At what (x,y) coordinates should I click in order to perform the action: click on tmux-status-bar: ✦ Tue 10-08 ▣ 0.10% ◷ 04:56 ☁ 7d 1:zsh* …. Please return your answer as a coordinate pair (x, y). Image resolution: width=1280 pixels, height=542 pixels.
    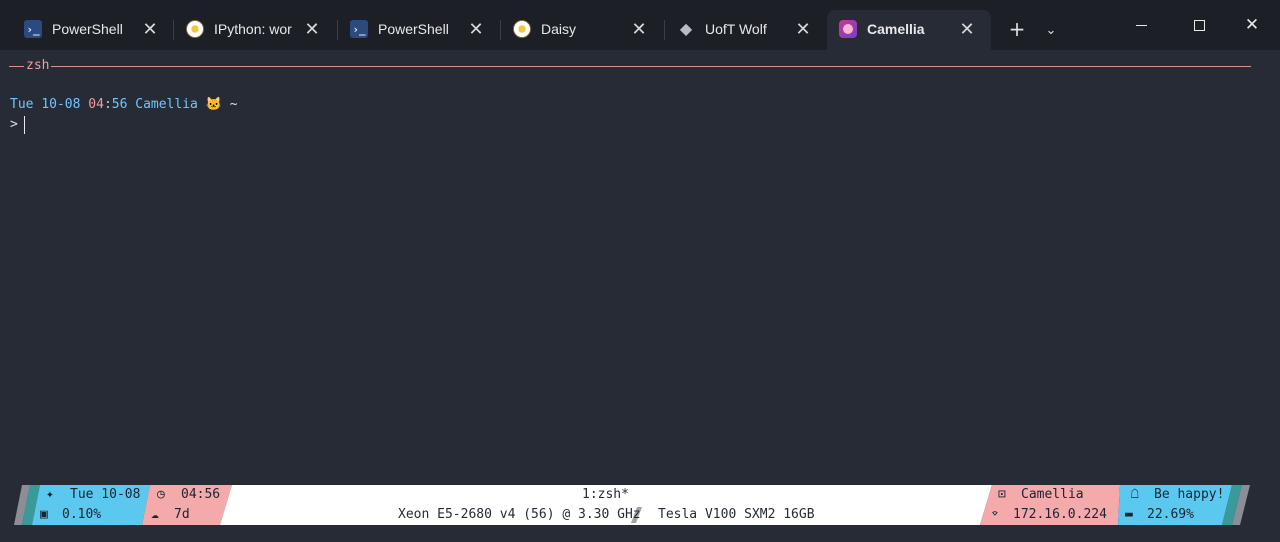
    Looking at the image, I should click on (640, 505).